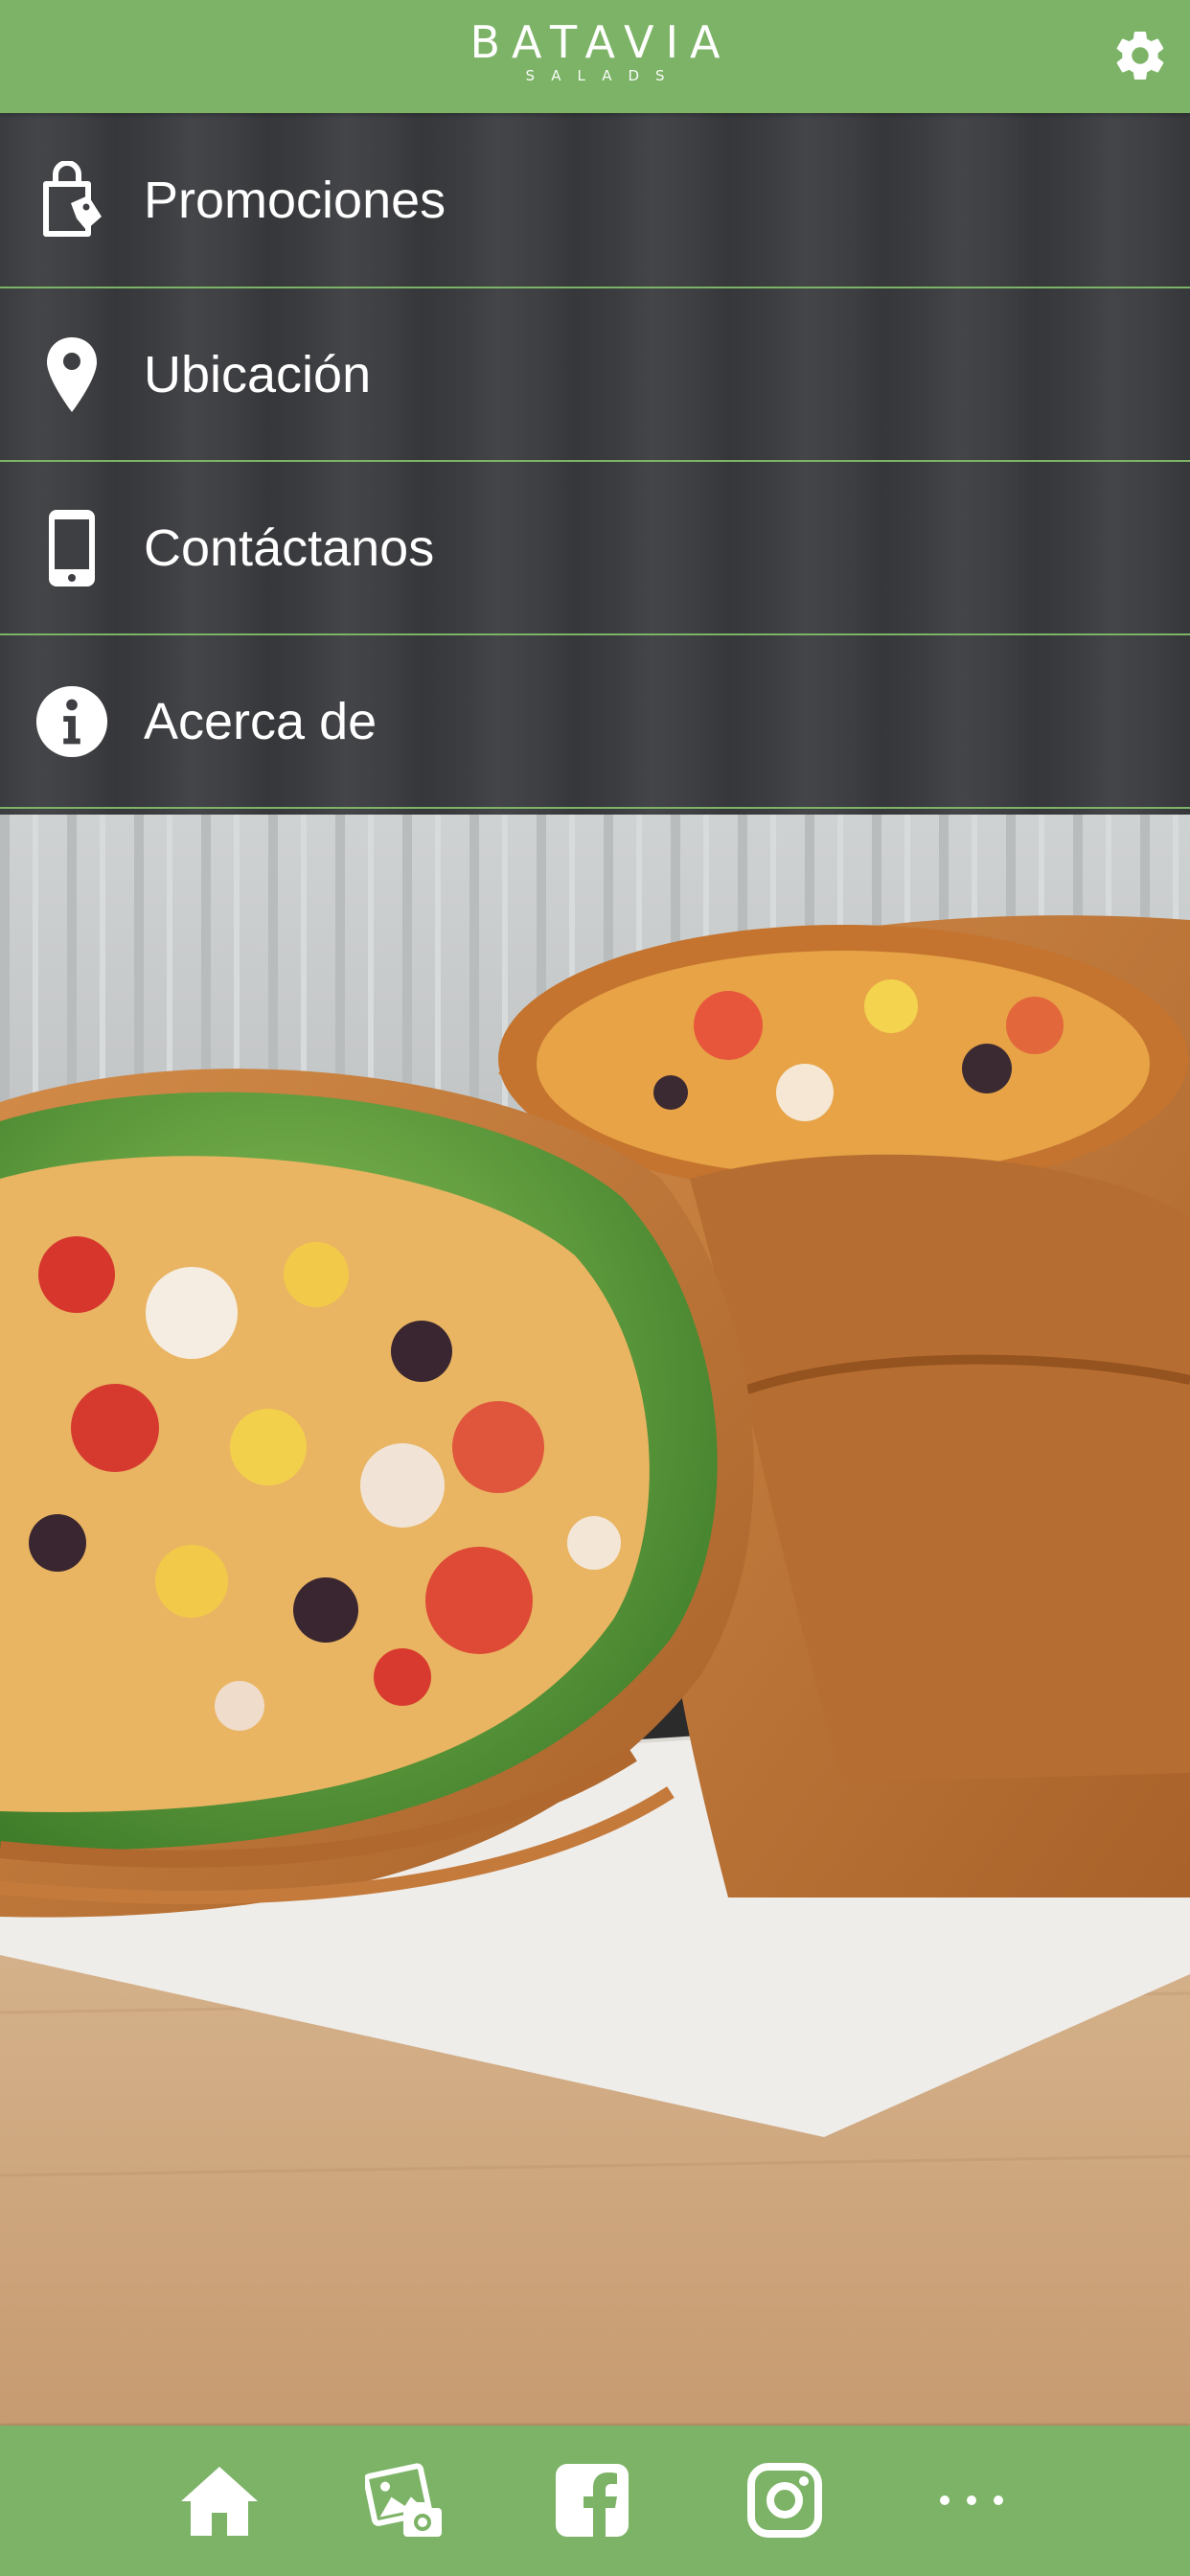 The height and width of the screenshot is (2576, 1190). I want to click on home-icon, so click(220, 2501).